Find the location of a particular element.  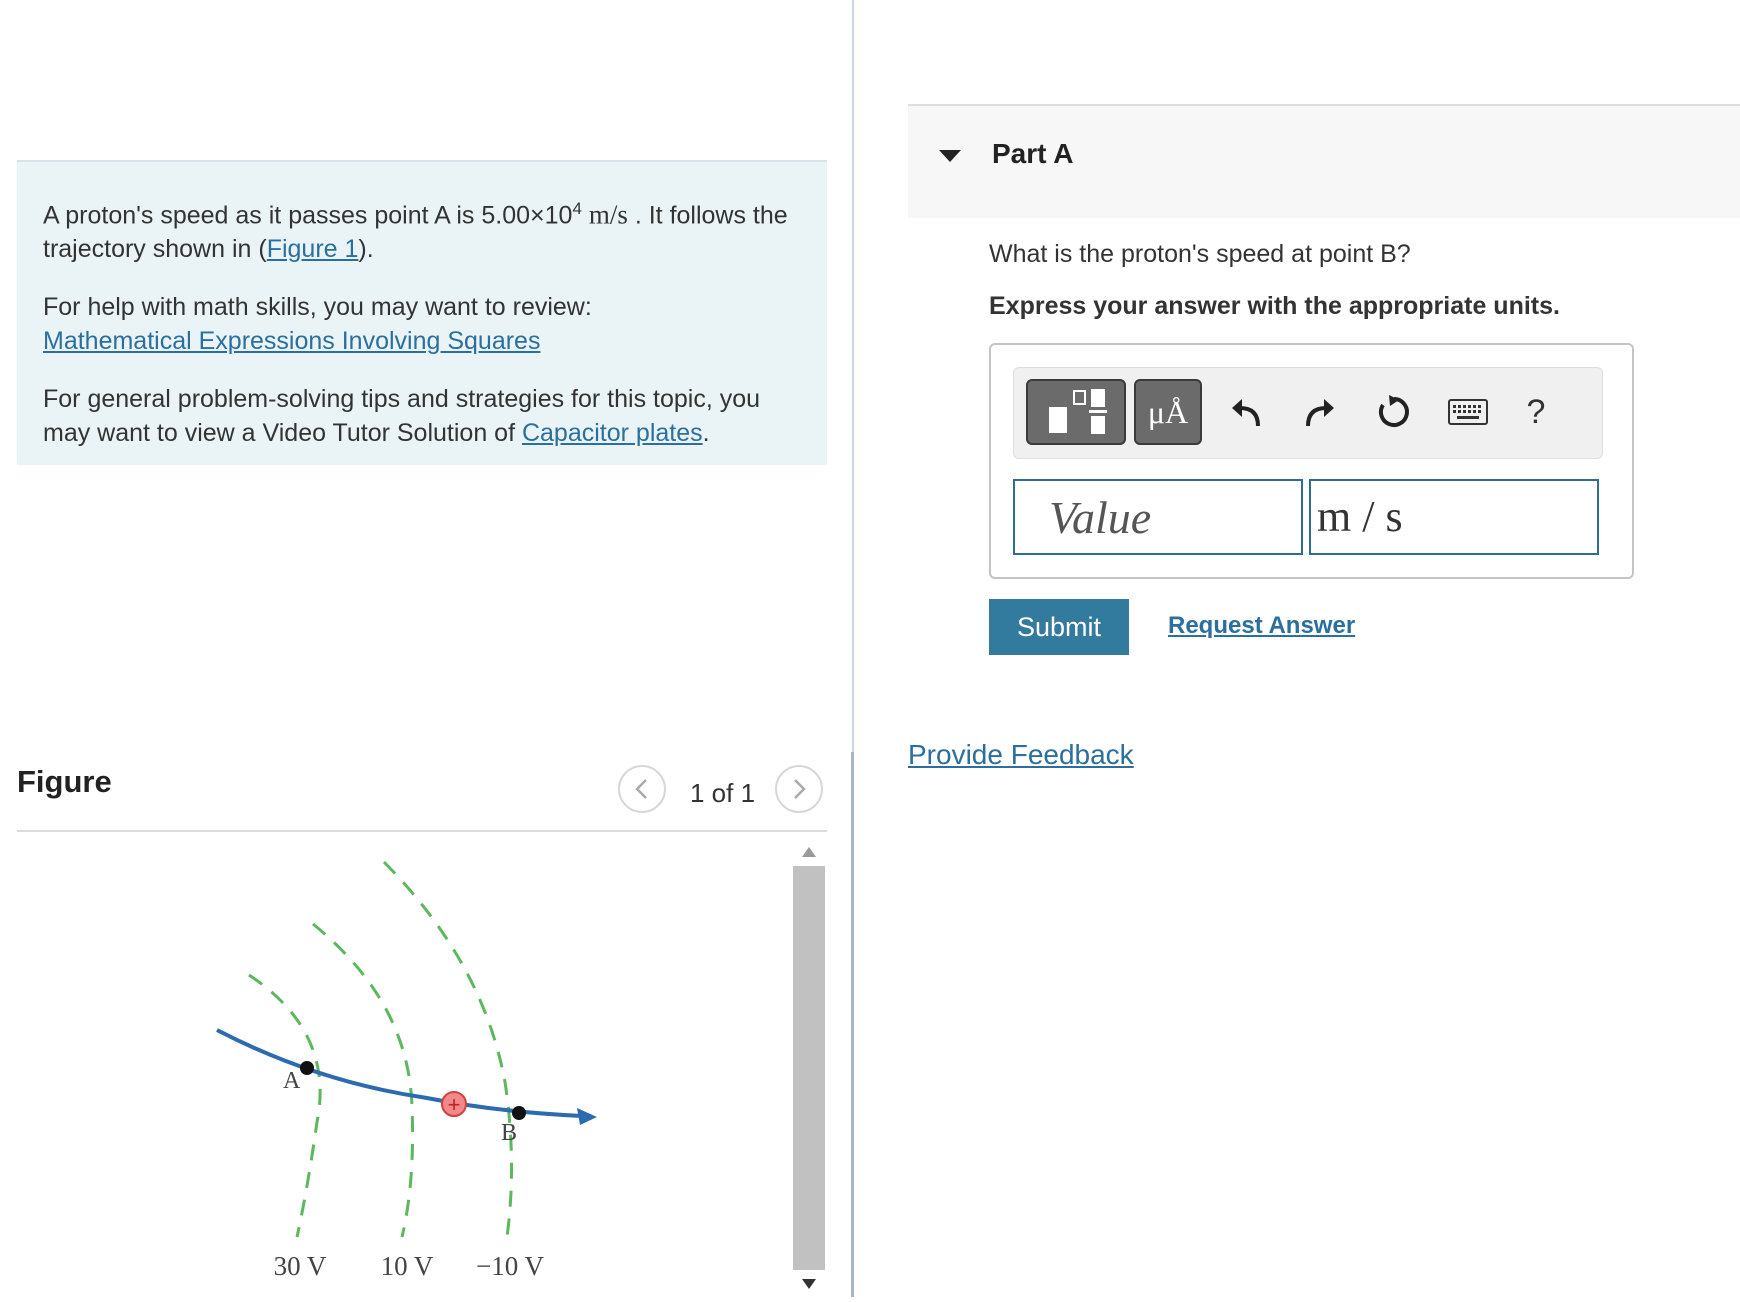

speed-exponent: 4 is located at coordinates (577, 208).